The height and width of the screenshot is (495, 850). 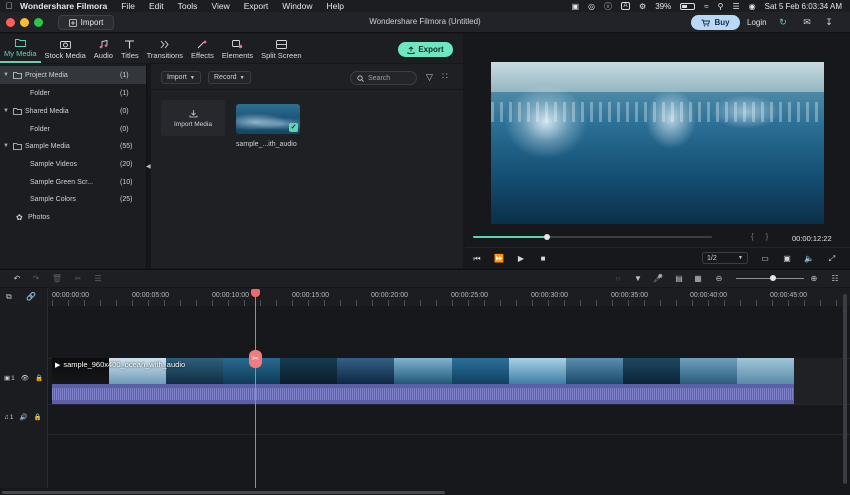 I want to click on tab-elements: Elements, so click(x=237, y=48).